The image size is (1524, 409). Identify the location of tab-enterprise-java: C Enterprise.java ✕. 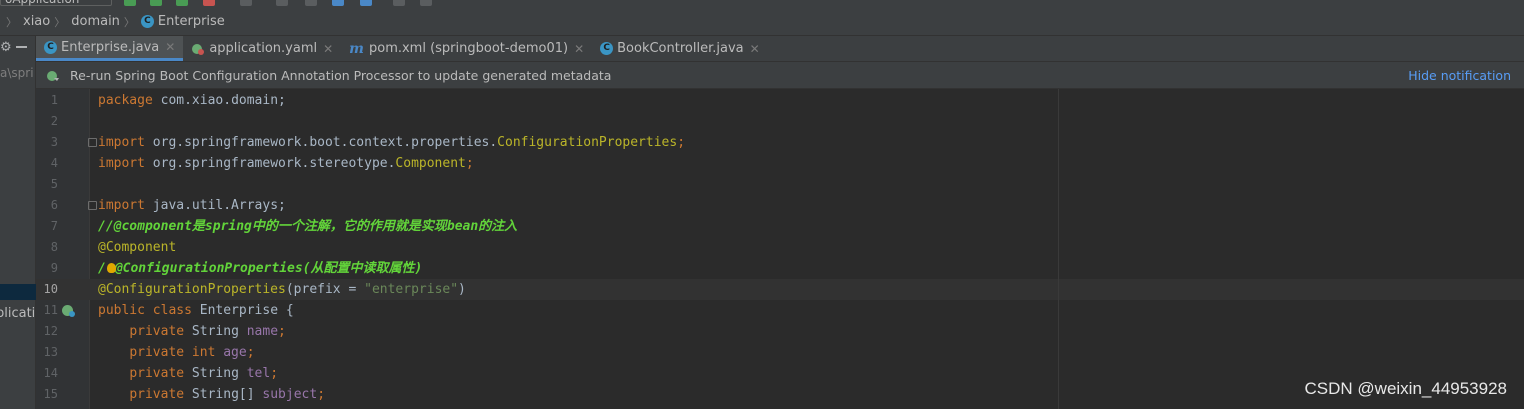
(110, 48).